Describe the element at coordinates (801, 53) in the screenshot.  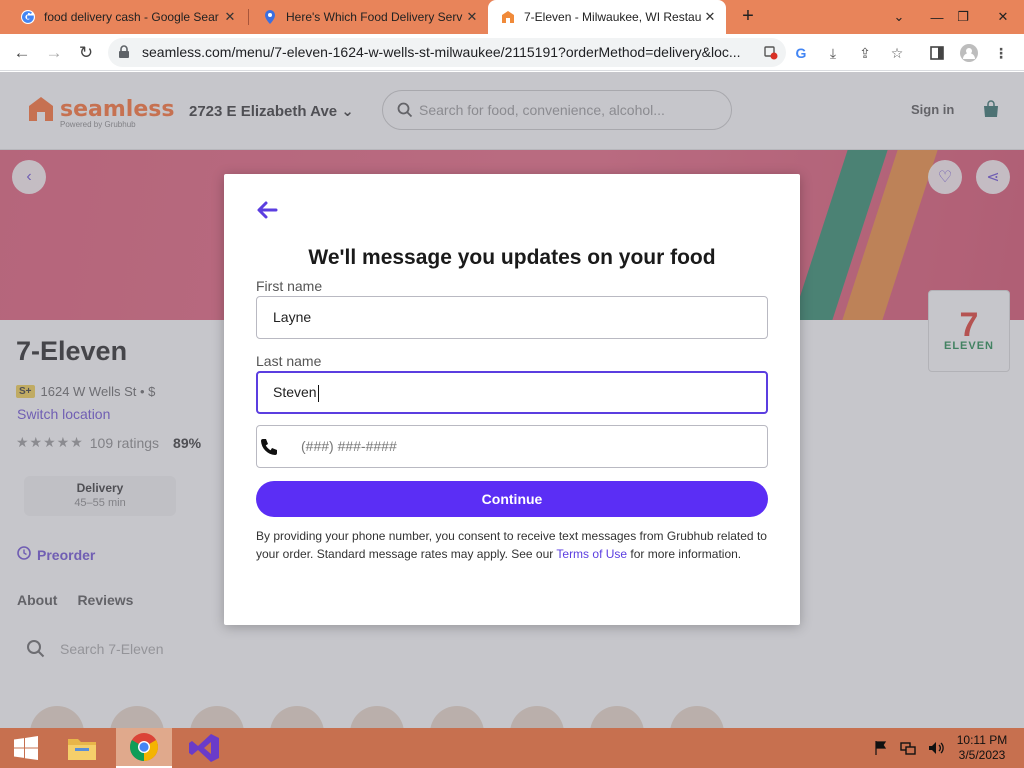
I see `google-lens-icon: G` at that location.